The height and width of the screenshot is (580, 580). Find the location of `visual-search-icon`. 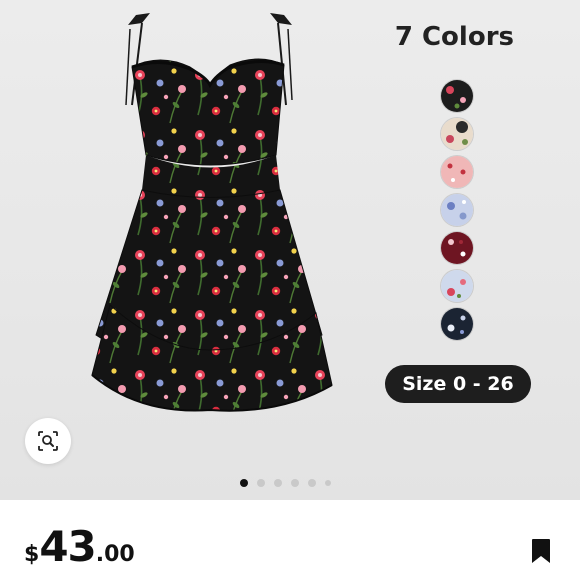

visual-search-icon is located at coordinates (48, 441).